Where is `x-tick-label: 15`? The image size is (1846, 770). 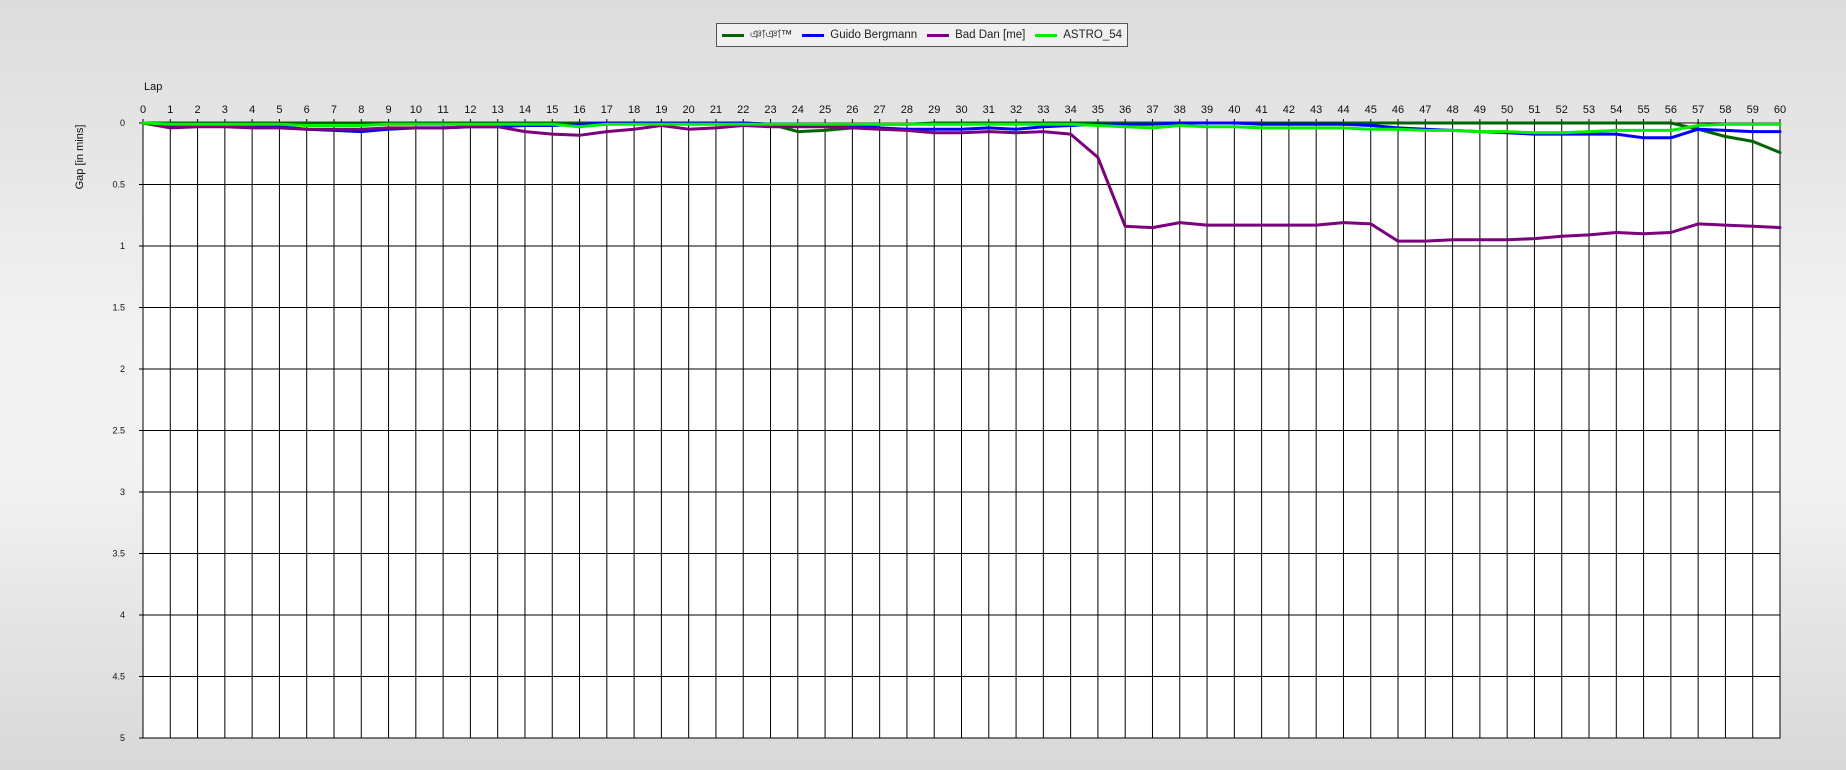 x-tick-label: 15 is located at coordinates (552, 110).